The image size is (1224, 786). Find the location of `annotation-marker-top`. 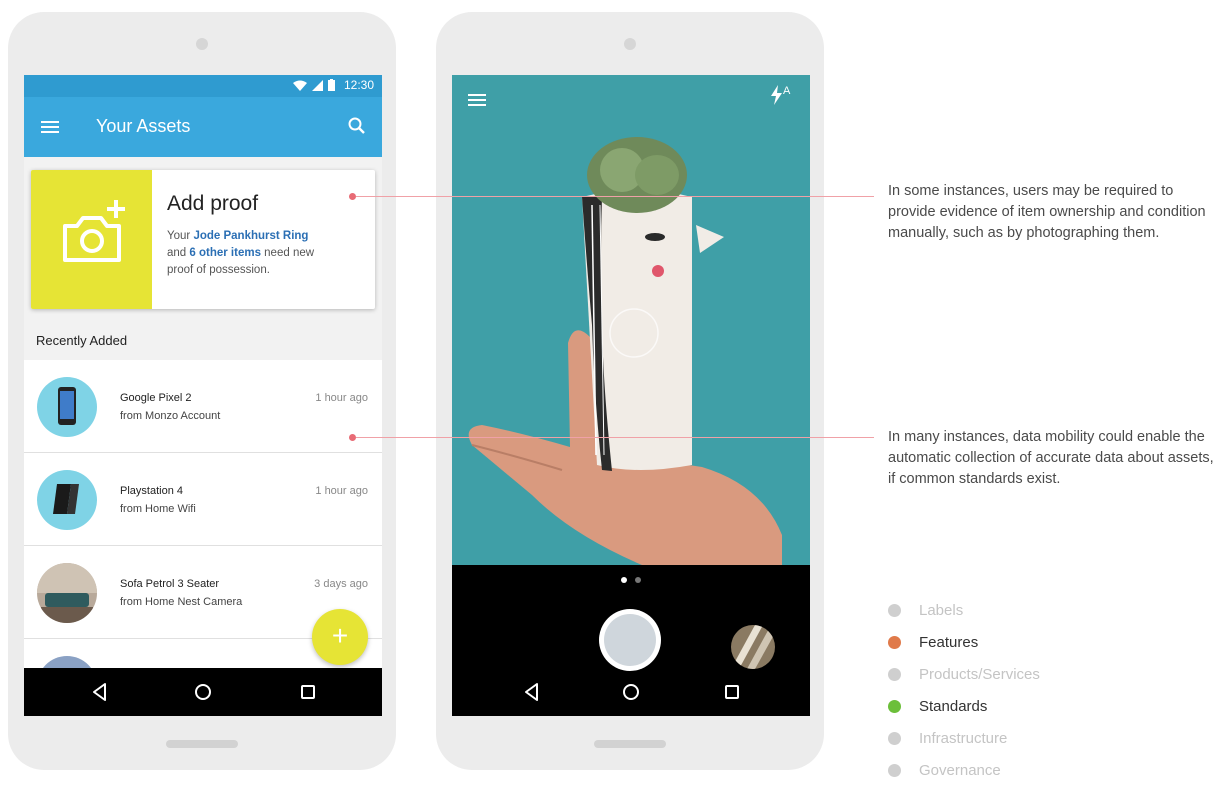

annotation-marker-top is located at coordinates (352, 196).